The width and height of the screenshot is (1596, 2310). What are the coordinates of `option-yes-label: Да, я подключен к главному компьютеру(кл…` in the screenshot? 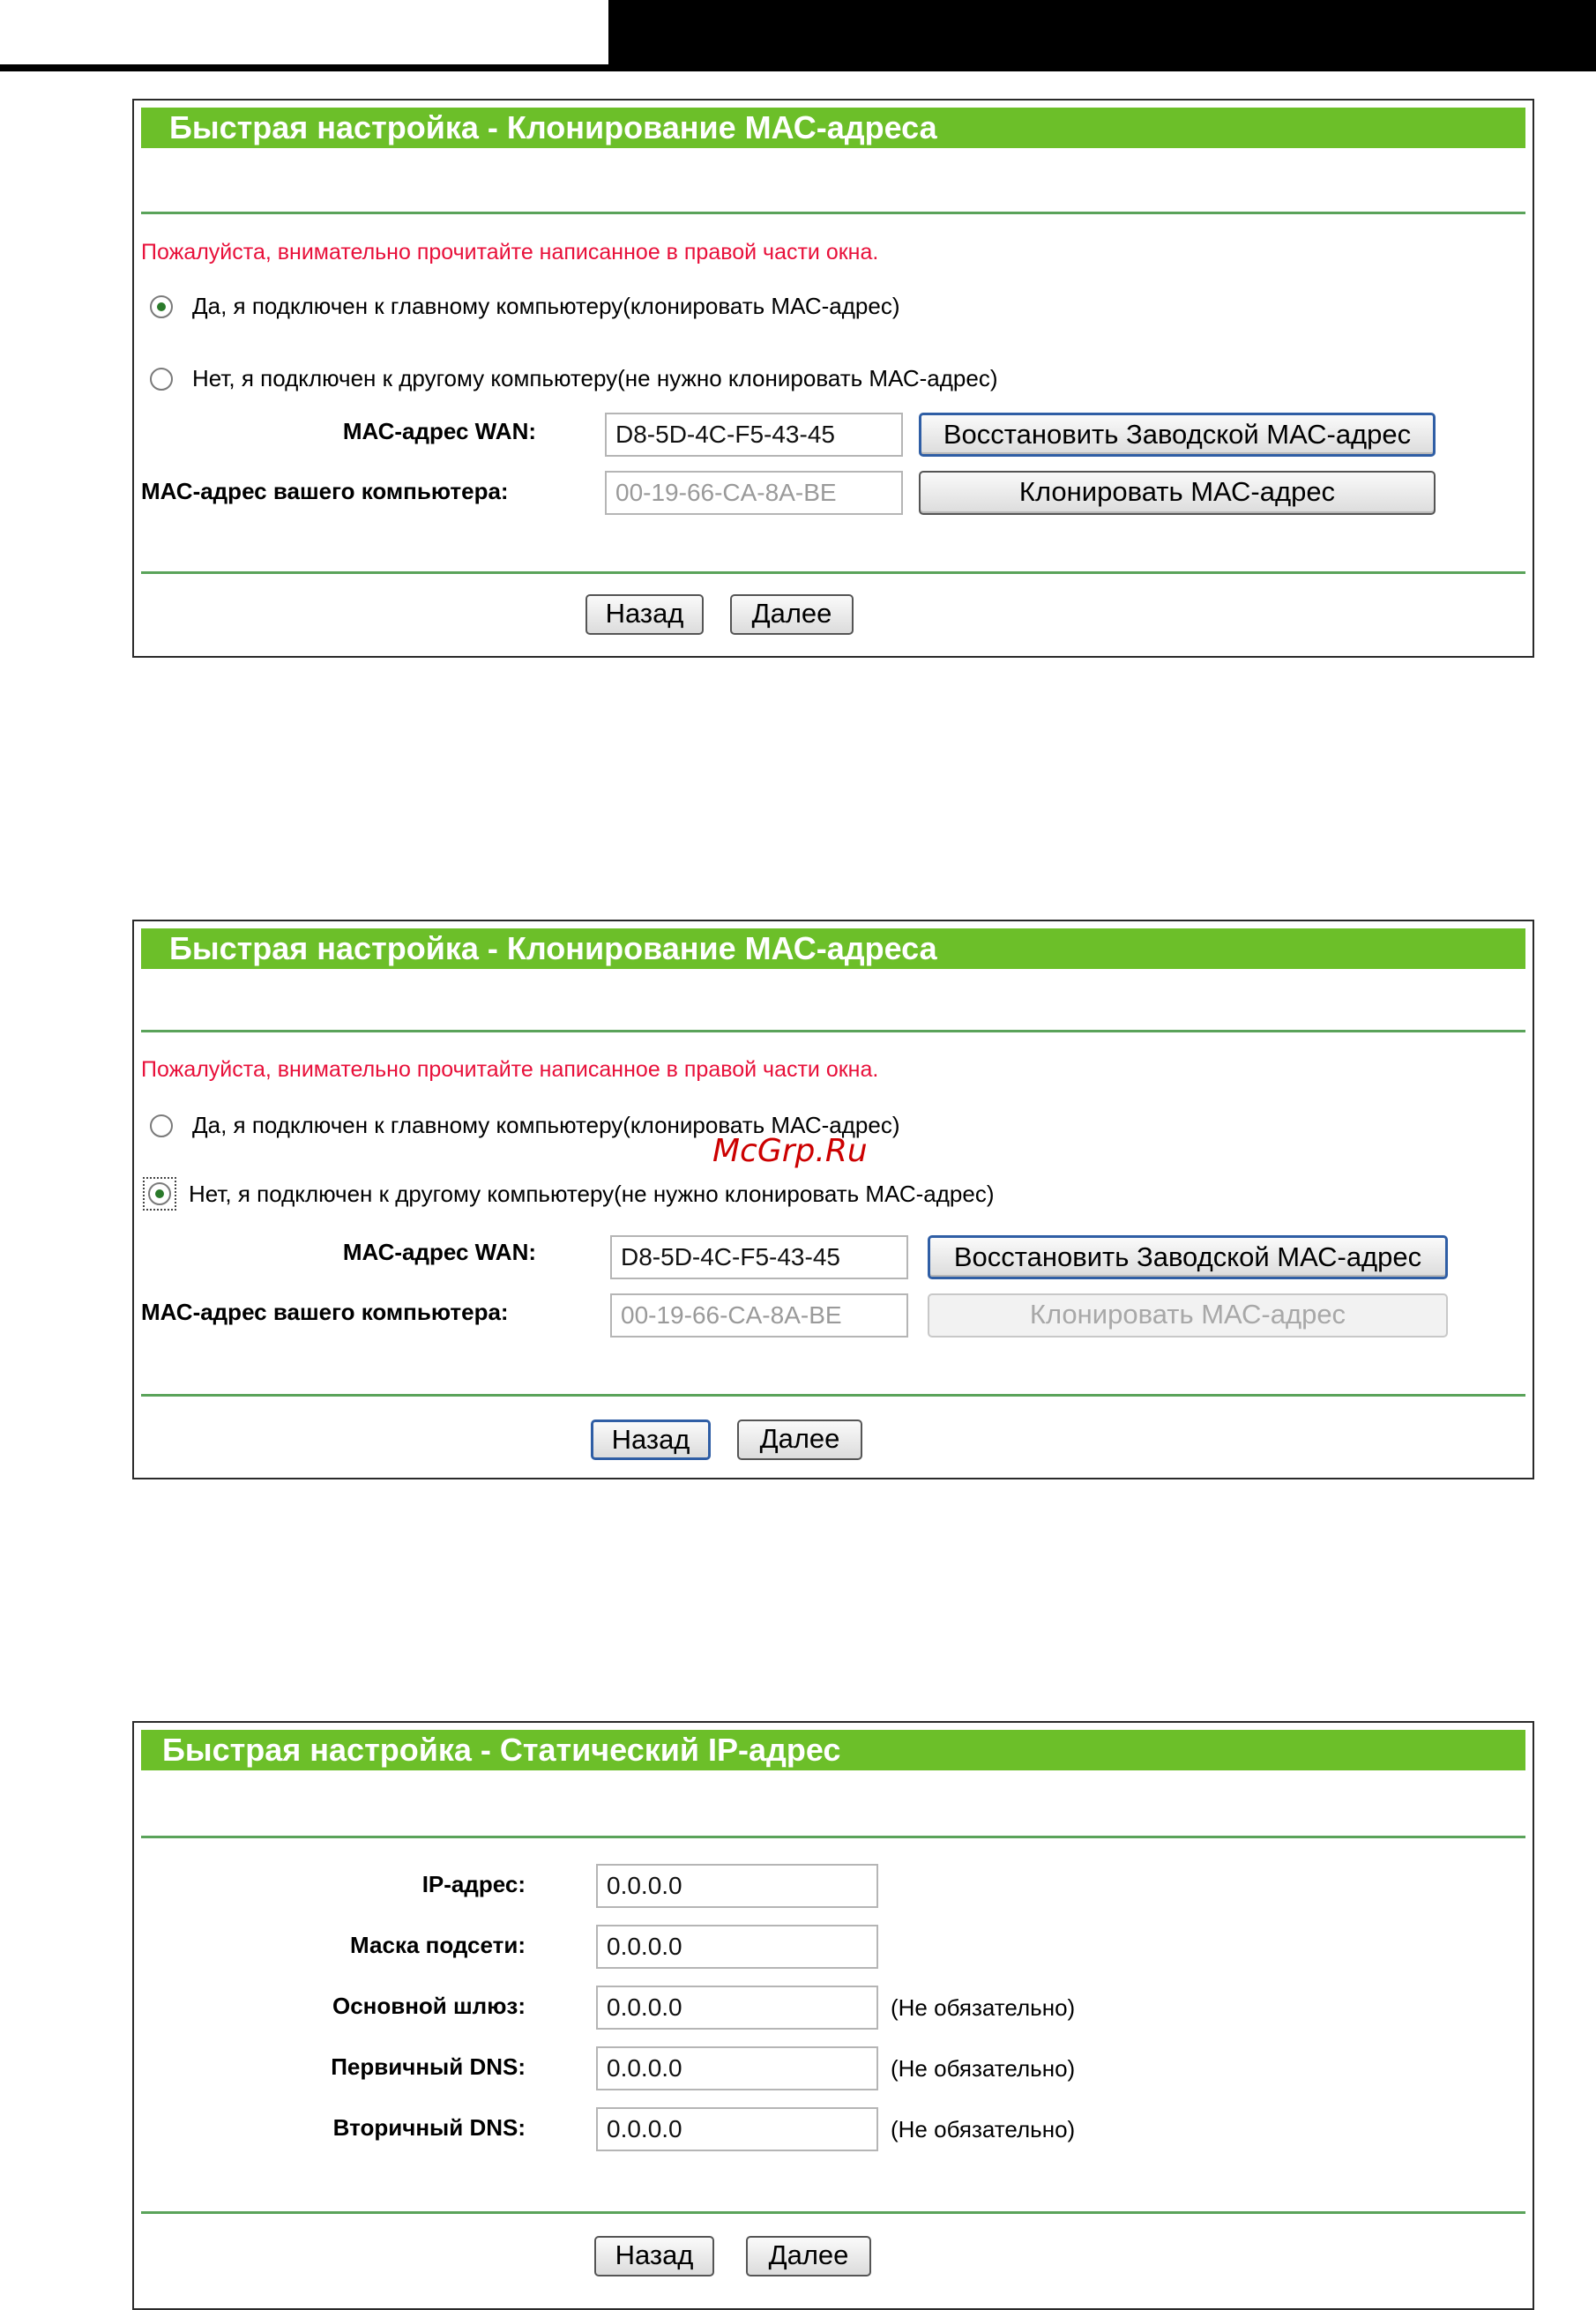 It's located at (546, 306).